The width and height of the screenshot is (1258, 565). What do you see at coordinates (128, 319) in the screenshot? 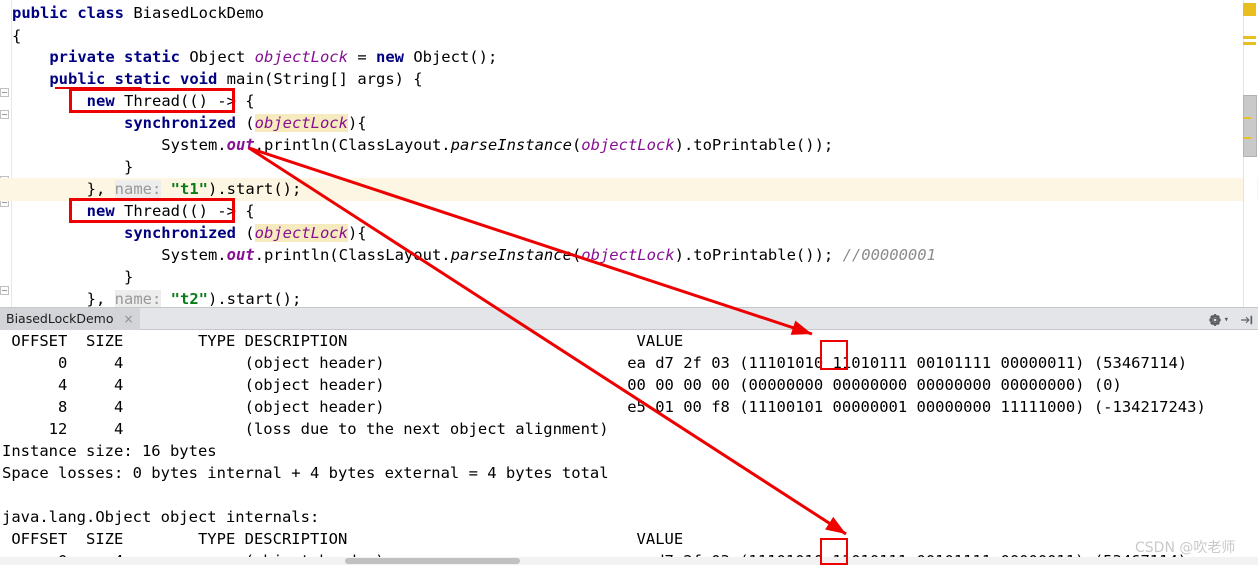
I see `close-icon: ×` at bounding box center [128, 319].